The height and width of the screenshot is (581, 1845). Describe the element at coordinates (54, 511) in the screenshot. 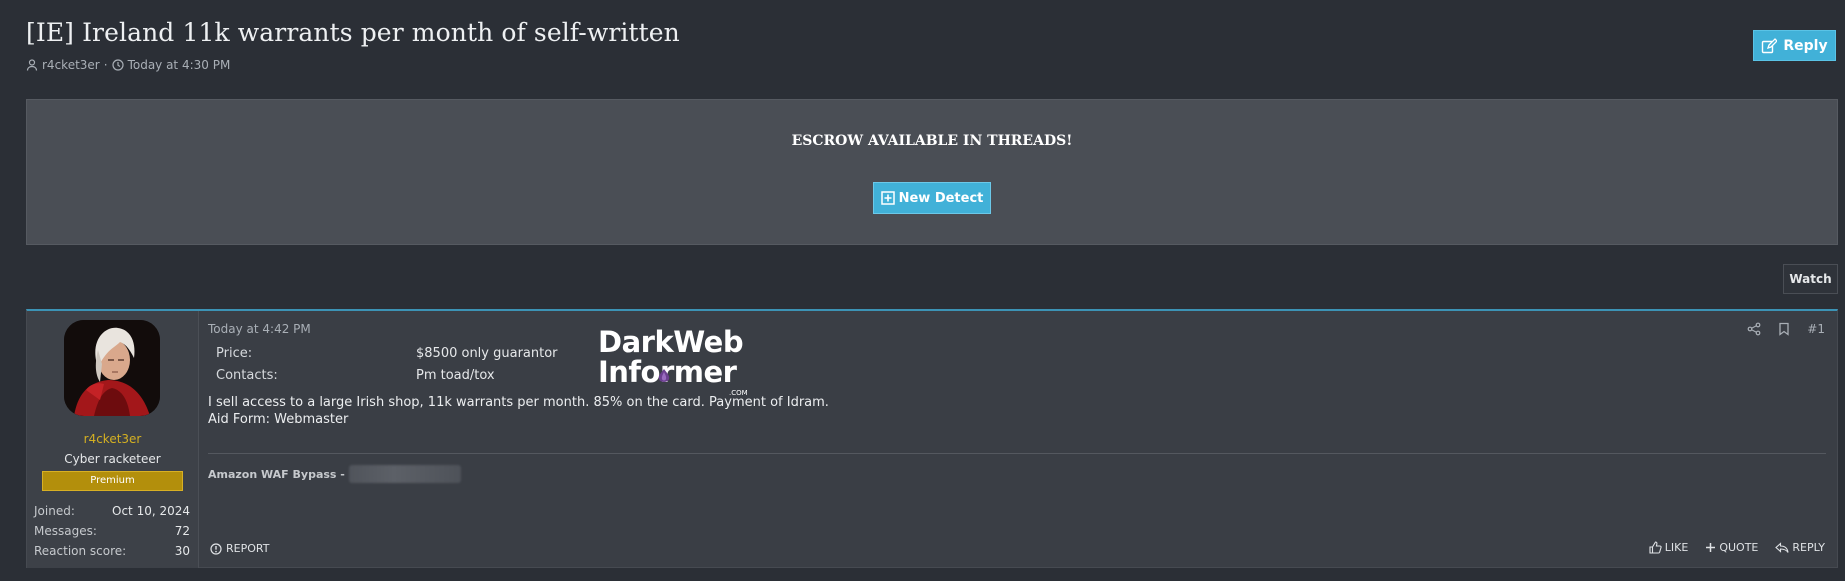

I see `stat-label: Joined:` at that location.